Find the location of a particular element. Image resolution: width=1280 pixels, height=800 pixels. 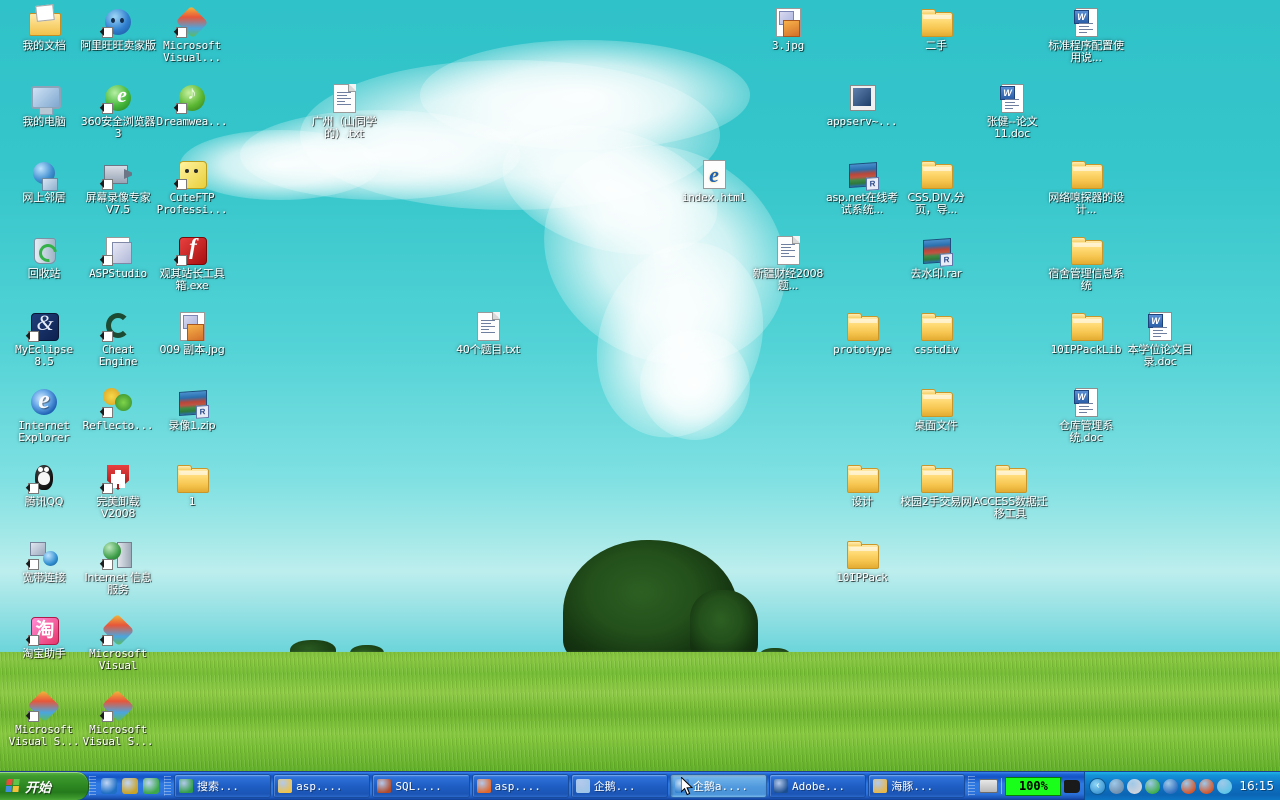

start-button: 开始 is located at coordinates (44, 786).